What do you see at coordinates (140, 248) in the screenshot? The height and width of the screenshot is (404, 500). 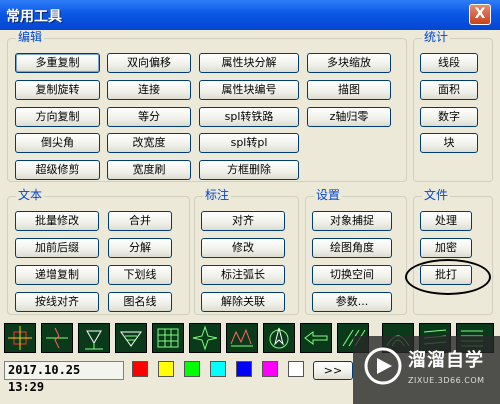 I see `explode-text-button: 分解` at bounding box center [140, 248].